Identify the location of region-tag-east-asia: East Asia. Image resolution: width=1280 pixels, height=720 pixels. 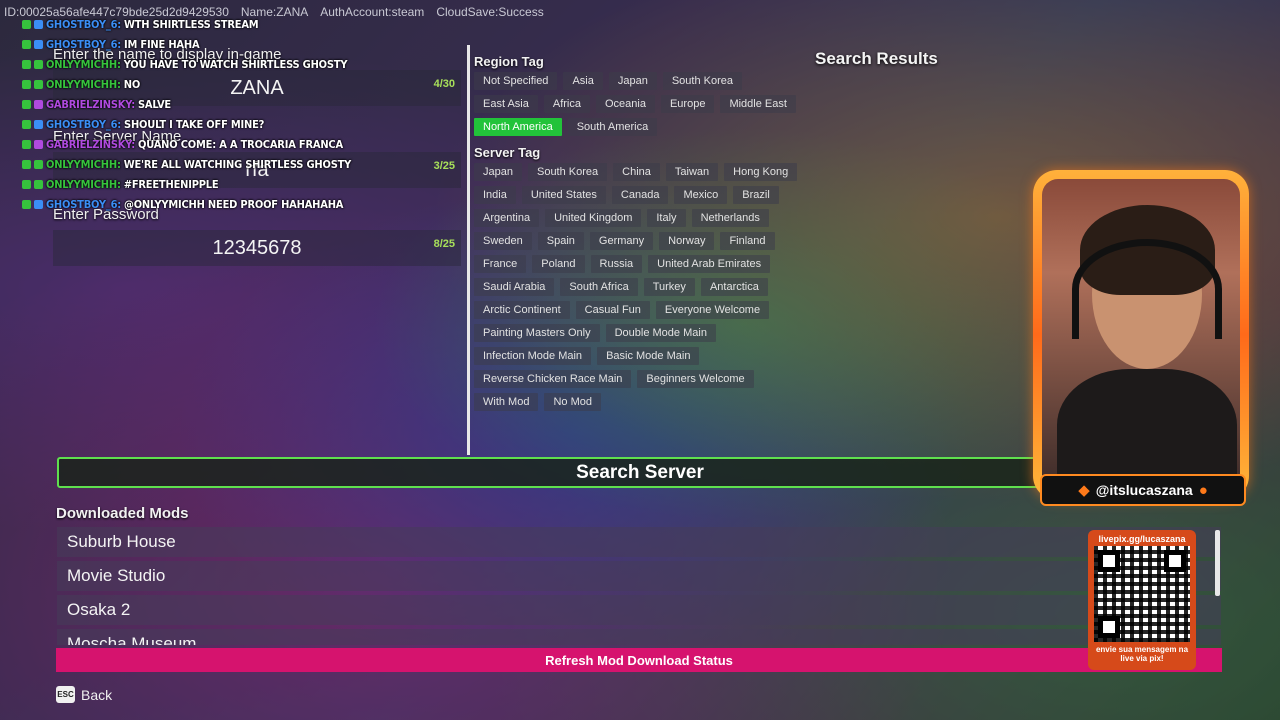
(506, 104).